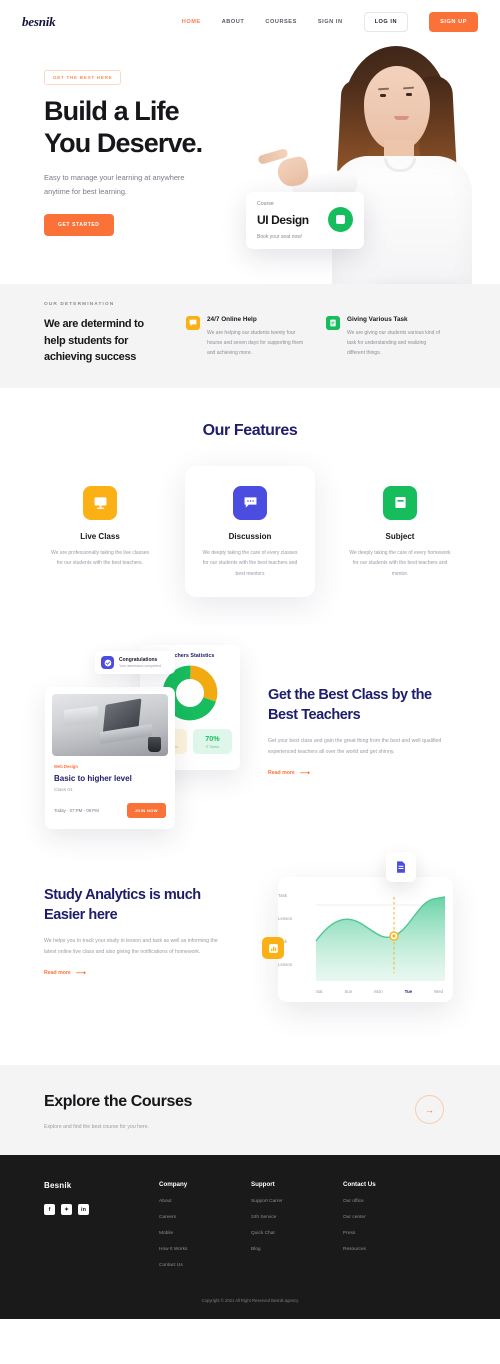 This screenshot has width=500, height=1364. What do you see at coordinates (193, 323) in the screenshot?
I see `chat-icon` at bounding box center [193, 323].